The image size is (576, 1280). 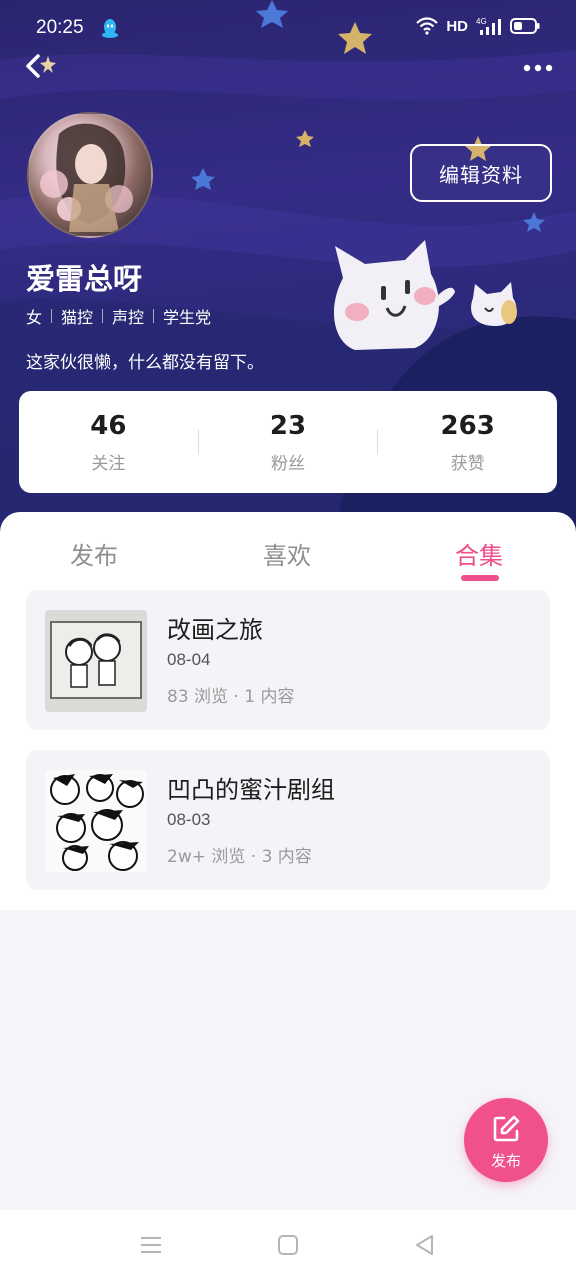 What do you see at coordinates (84, 279) in the screenshot?
I see `username: 爱雷总呀` at bounding box center [84, 279].